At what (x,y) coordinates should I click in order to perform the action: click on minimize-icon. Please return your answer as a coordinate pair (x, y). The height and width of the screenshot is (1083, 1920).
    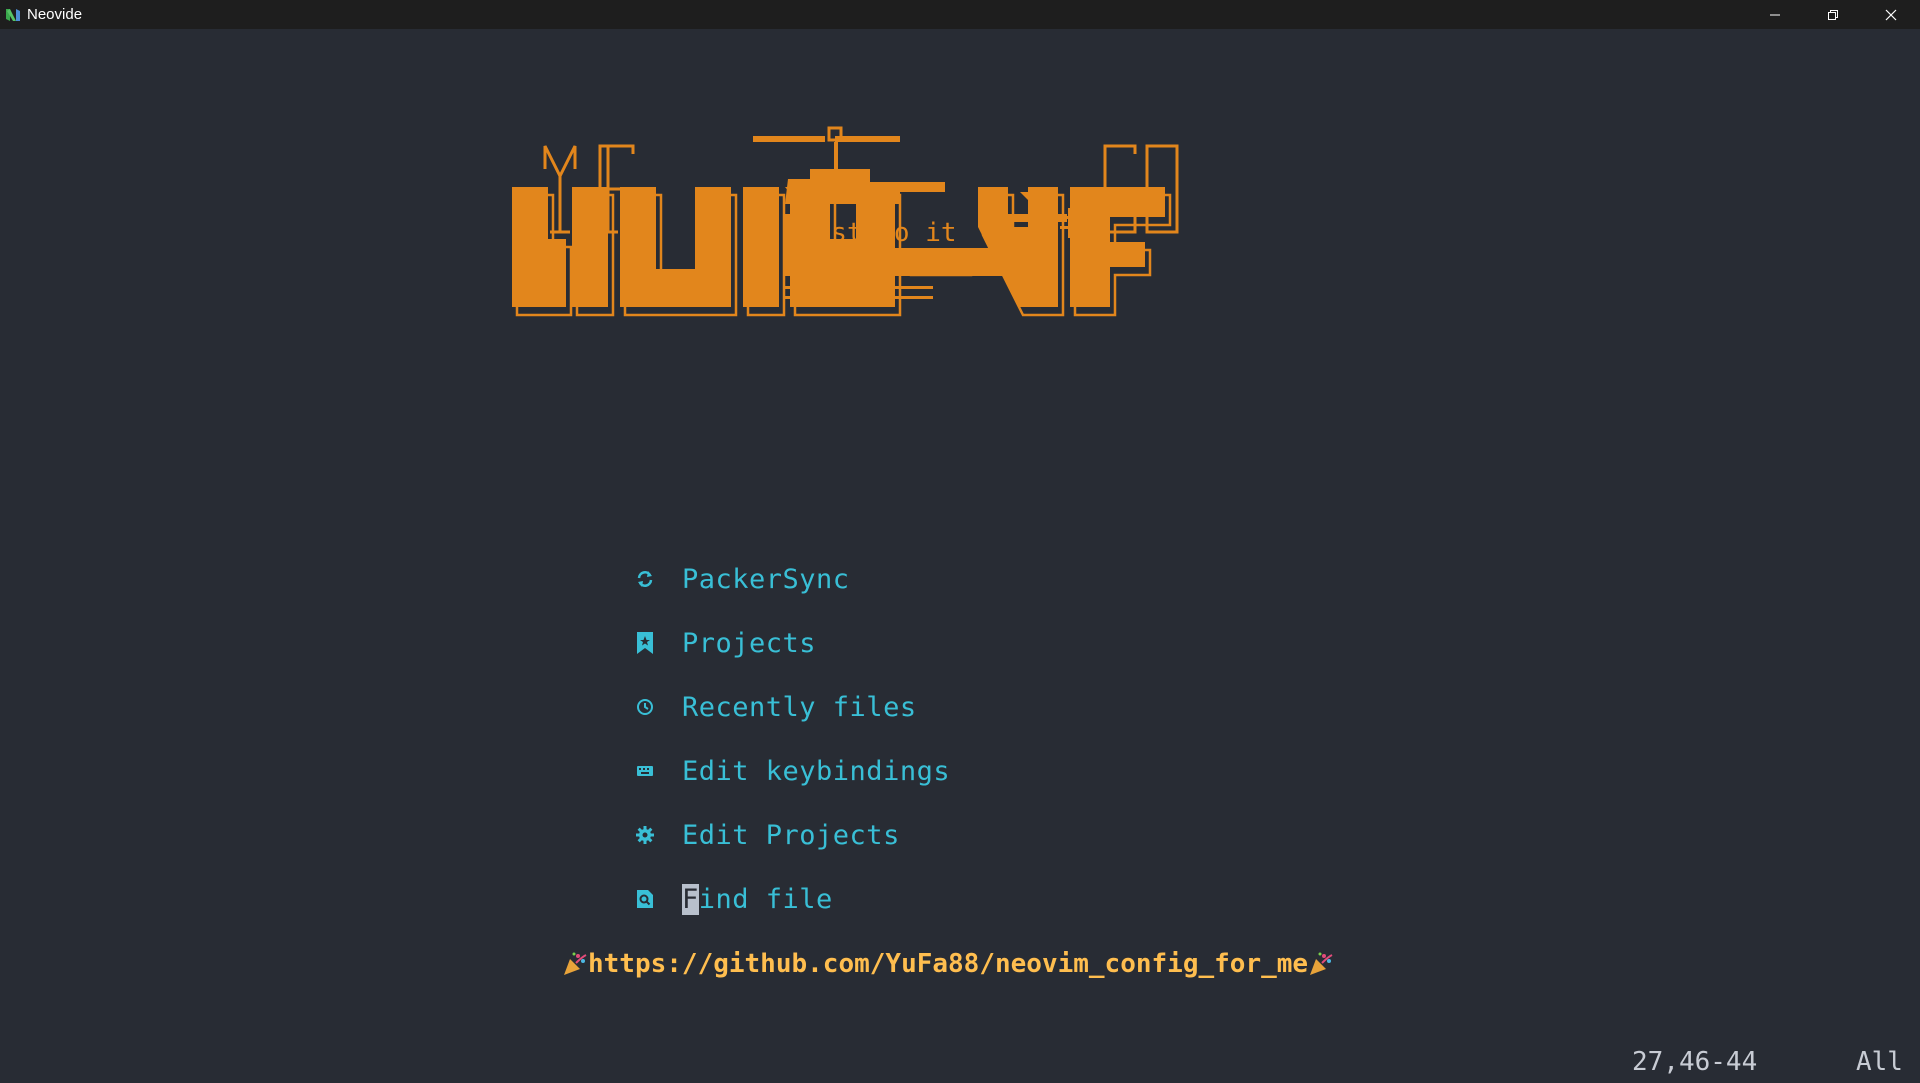
    Looking at the image, I should click on (1775, 14).